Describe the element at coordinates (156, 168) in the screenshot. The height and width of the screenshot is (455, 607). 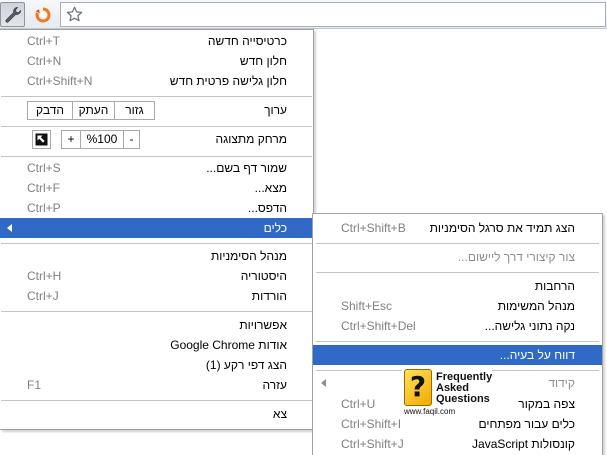
I see `menu-item-save-page: שמור דף בשם... Ctrl+S` at that location.